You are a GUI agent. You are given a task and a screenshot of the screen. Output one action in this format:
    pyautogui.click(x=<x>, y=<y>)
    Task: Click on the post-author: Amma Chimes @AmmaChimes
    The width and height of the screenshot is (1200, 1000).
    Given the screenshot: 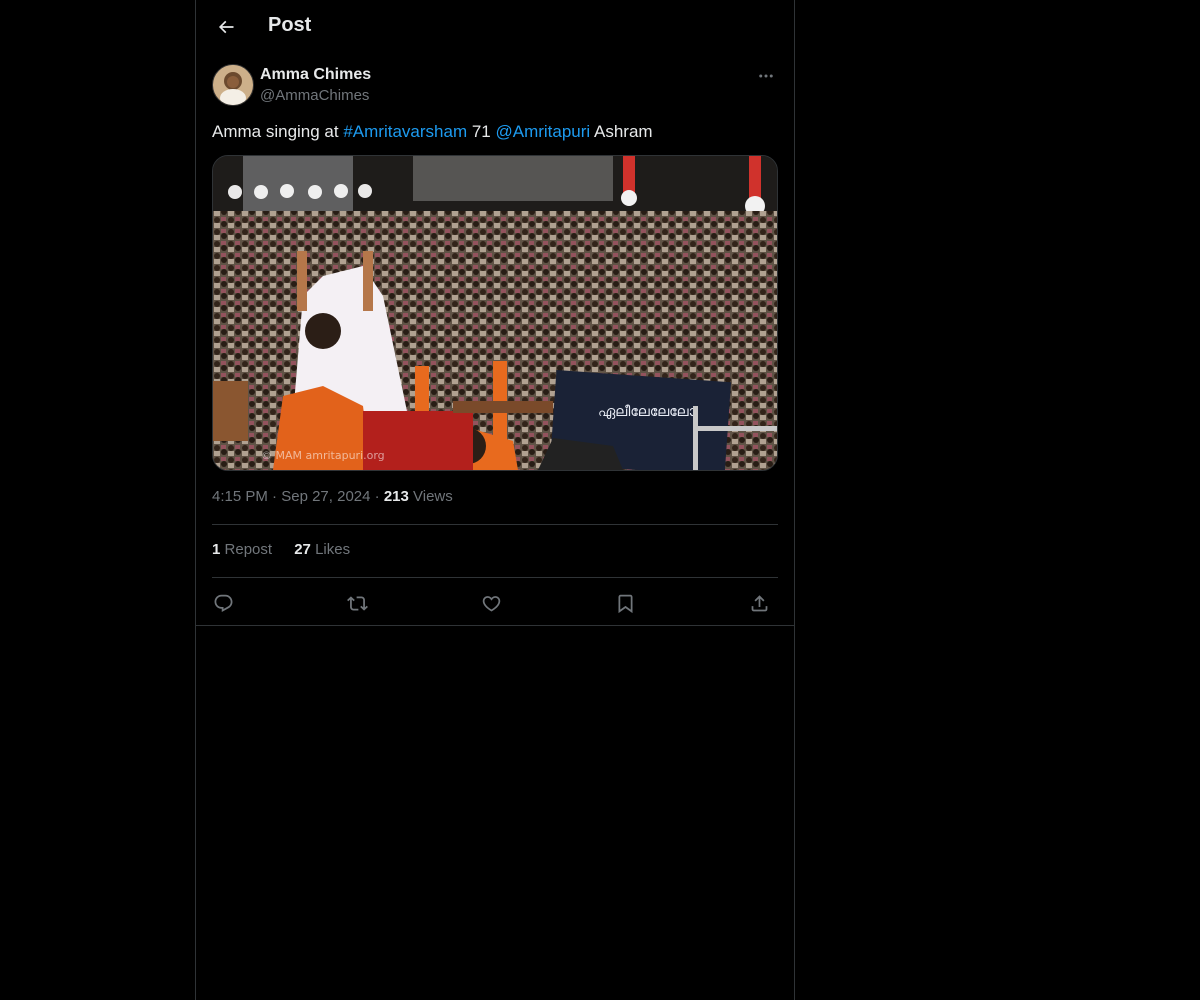 What is the action you would take?
    pyautogui.click(x=495, y=86)
    